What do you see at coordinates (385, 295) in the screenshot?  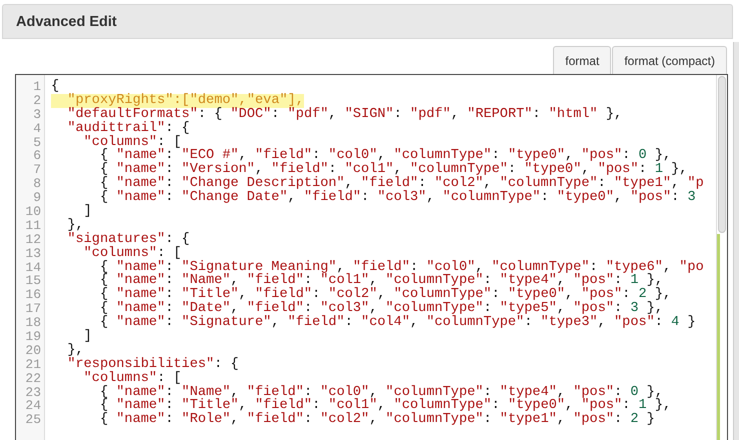 I see `code-line: { "name": "Title", "field": "col2", "columnType": "type0", "pos": 2 },` at bounding box center [385, 295].